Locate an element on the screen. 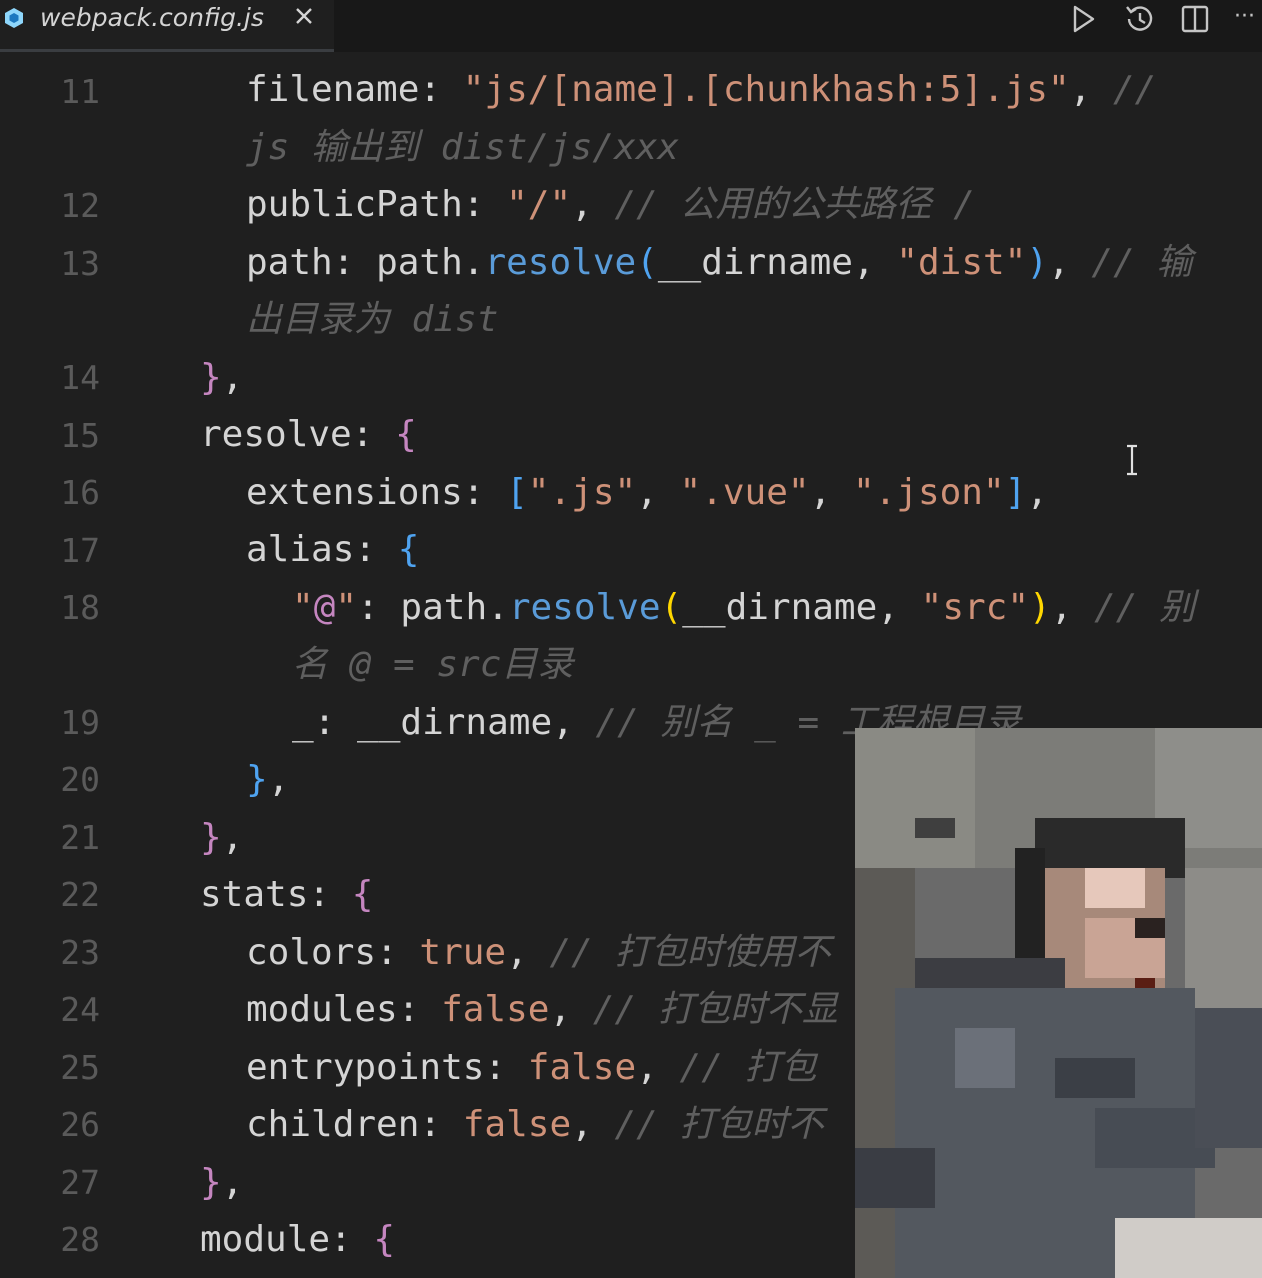 This screenshot has width=1262, height=1278. pixelated-presenter-image is located at coordinates (1058, 1003).